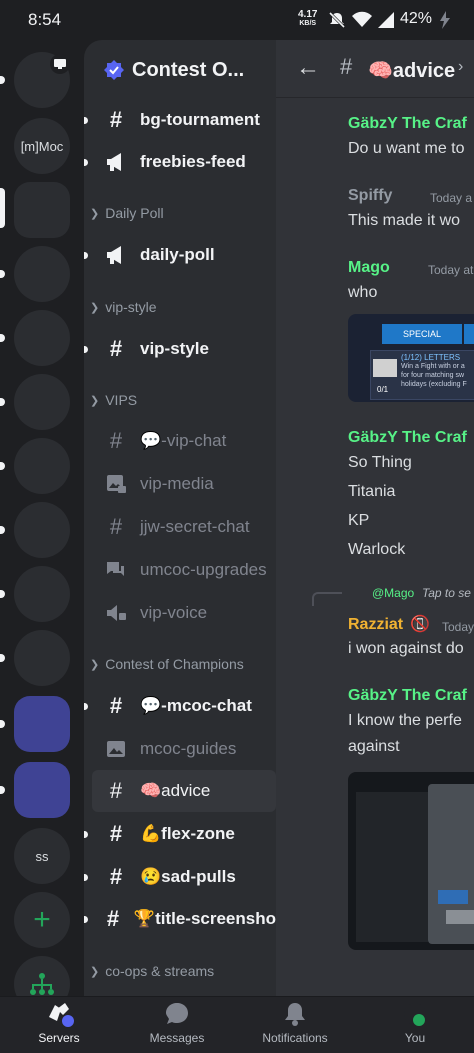 The height and width of the screenshot is (1053, 474). Describe the element at coordinates (184, 919) in the screenshot. I see `channel-title-screenshots: # 🏆title-screensho` at that location.